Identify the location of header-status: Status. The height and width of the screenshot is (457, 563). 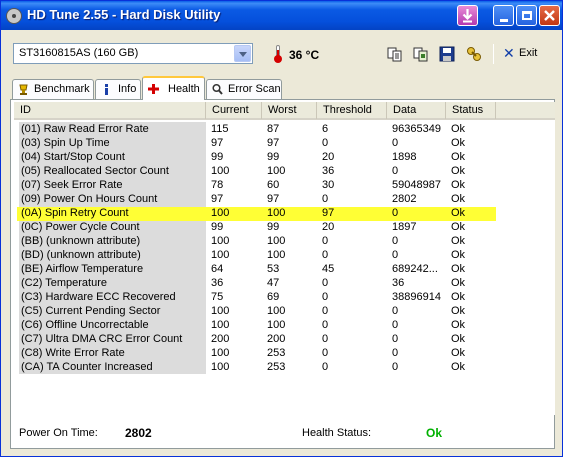
(471, 110).